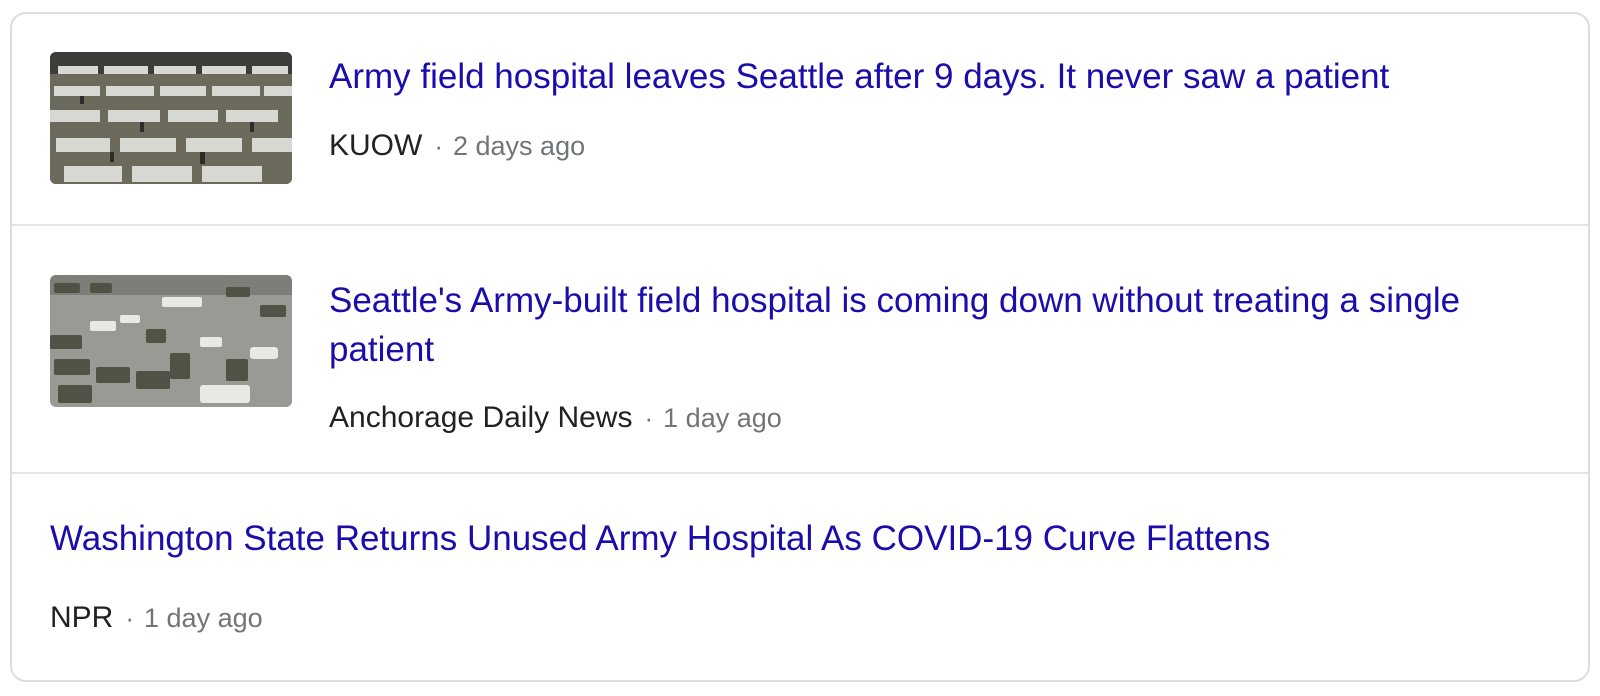 This screenshot has width=1600, height=696. I want to click on news-timestamp: 2 days ago, so click(519, 146).